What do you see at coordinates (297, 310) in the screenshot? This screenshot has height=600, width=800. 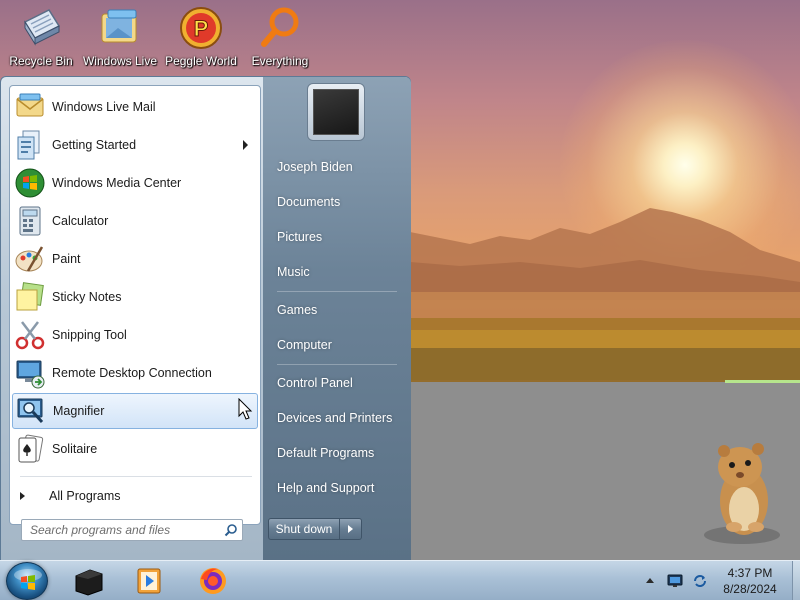 I see `place-label: Games` at bounding box center [297, 310].